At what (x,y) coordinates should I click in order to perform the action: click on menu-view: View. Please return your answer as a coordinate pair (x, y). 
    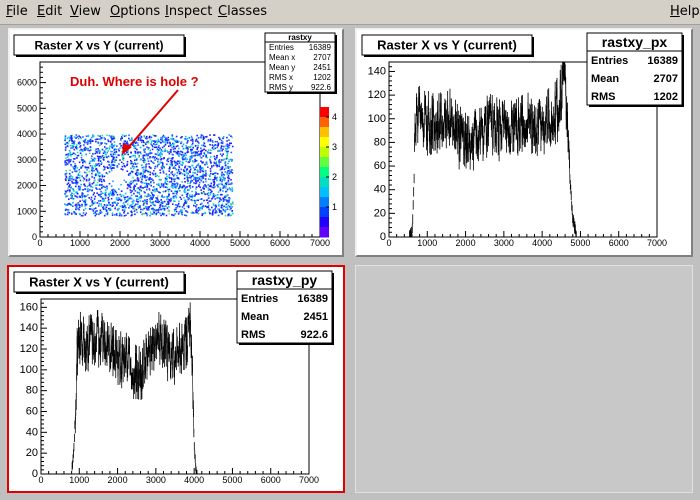
    Looking at the image, I should click on (85, 11).